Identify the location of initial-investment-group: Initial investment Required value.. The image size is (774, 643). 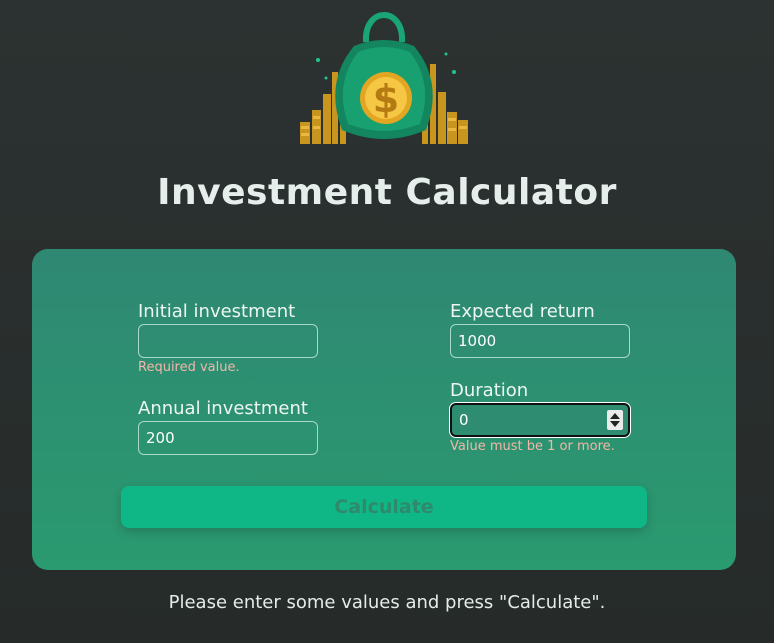
(228, 338).